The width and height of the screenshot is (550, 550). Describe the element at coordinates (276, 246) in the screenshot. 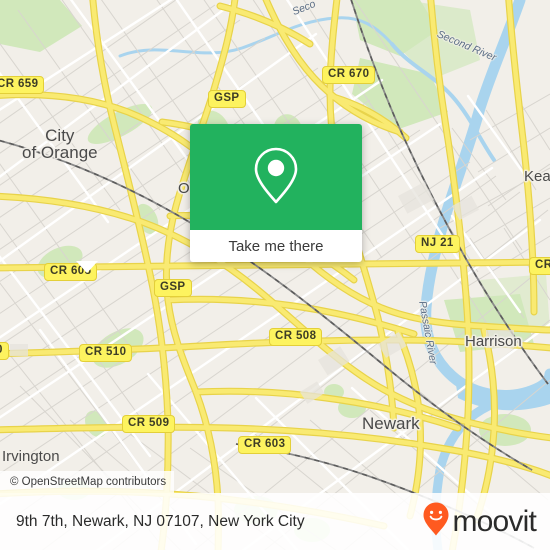

I see `take-me-there-button: Take me there` at that location.